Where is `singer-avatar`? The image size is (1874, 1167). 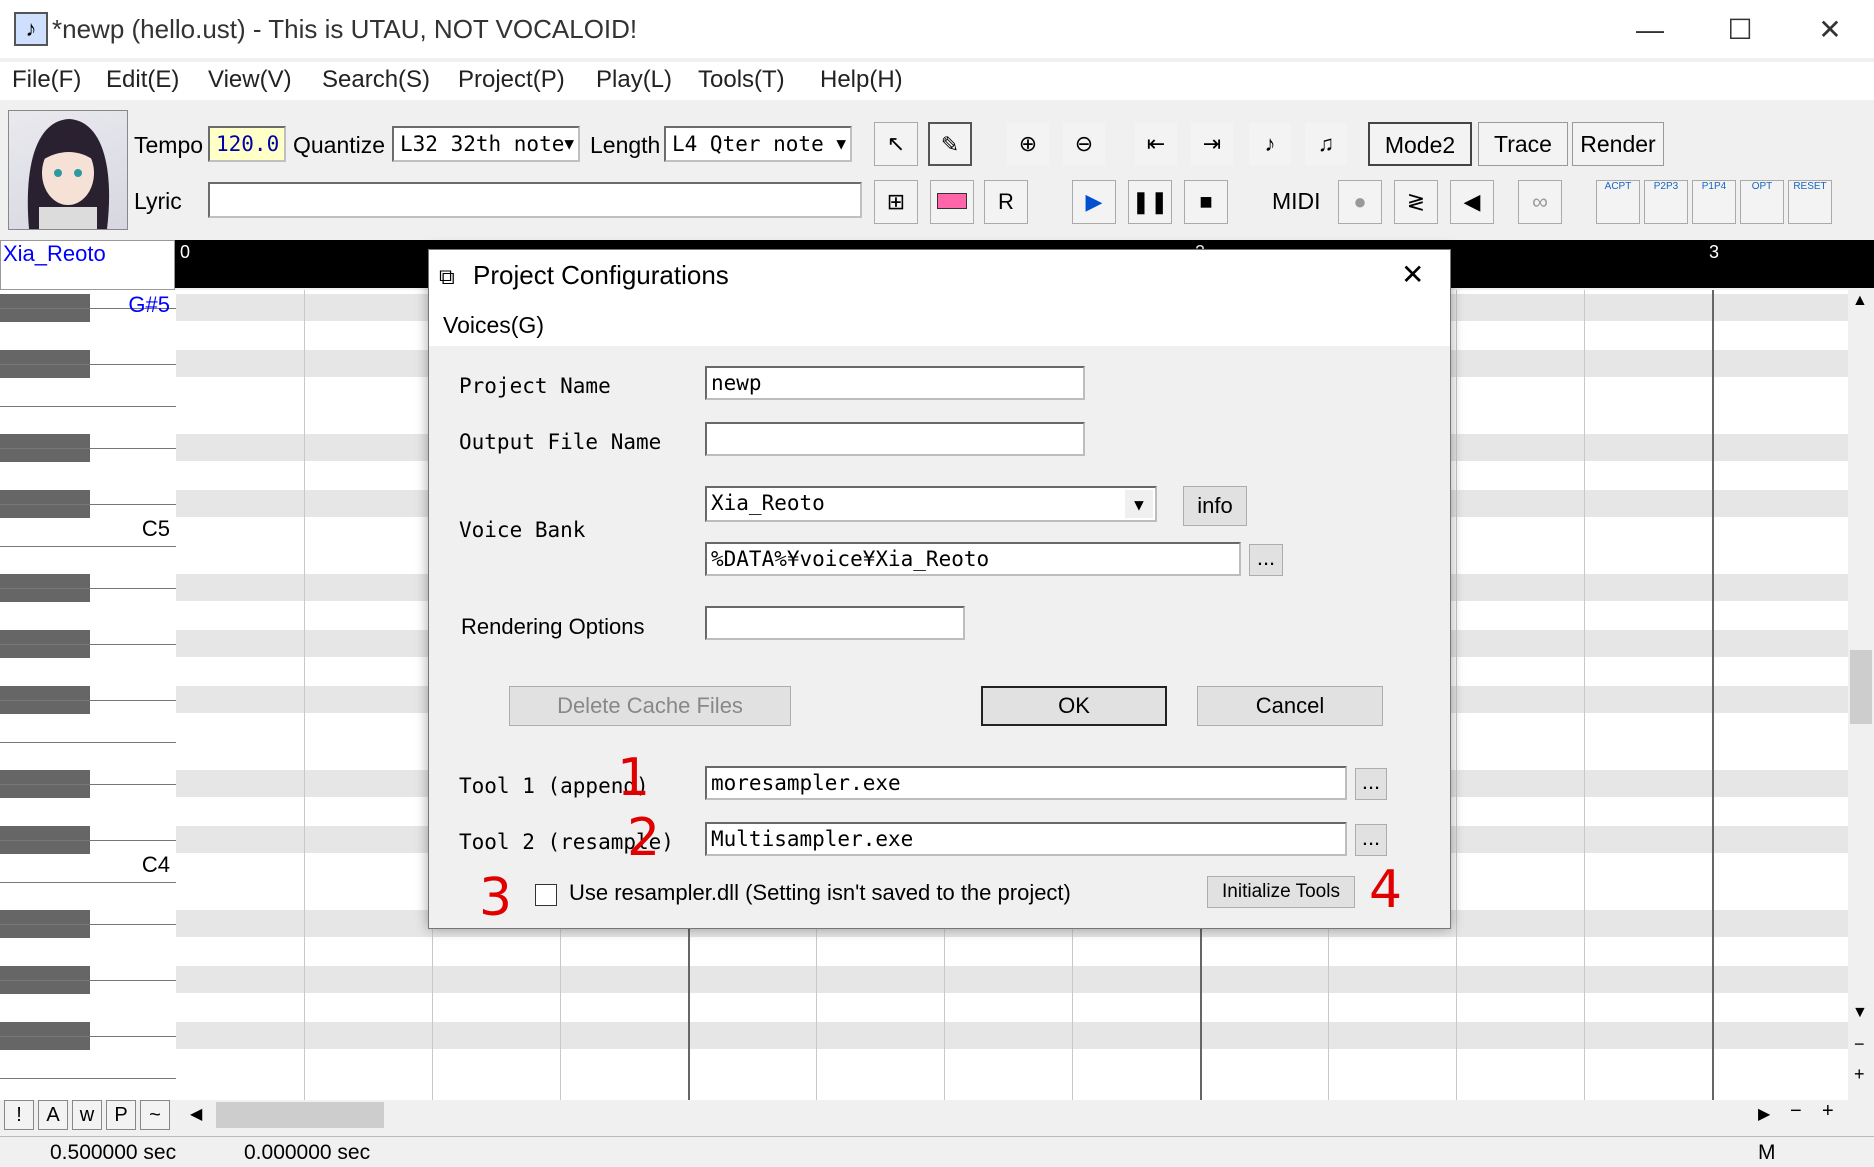 singer-avatar is located at coordinates (68, 170).